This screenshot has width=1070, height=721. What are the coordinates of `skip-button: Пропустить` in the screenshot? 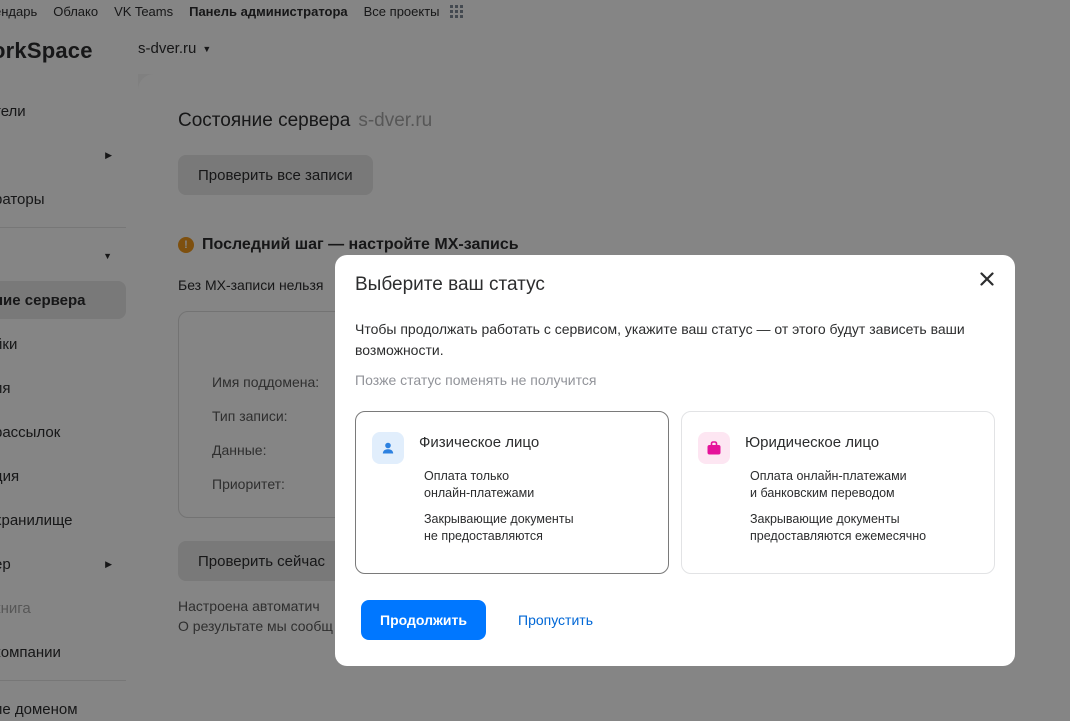 It's located at (555, 620).